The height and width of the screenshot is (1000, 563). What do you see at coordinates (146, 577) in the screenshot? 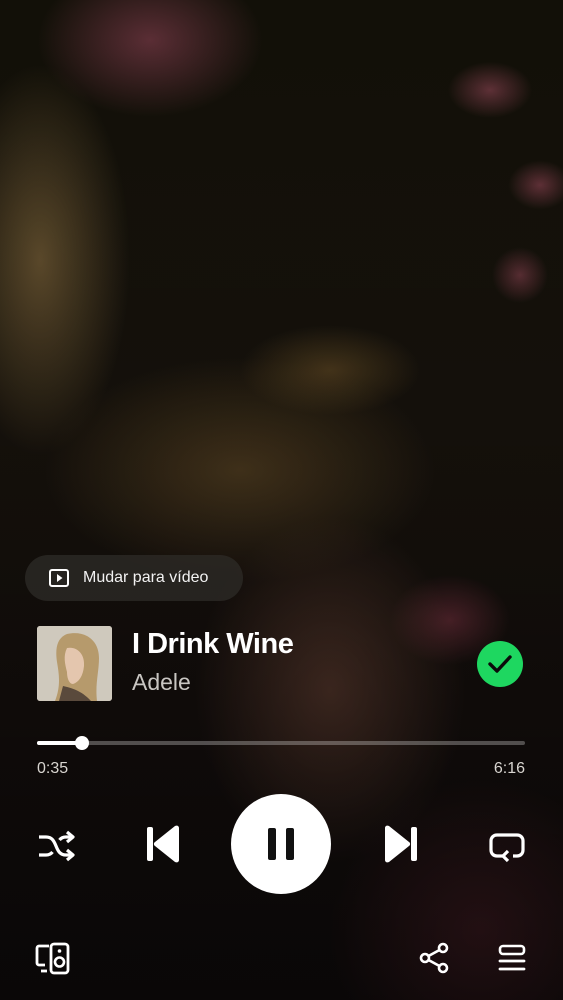
I see `switch-to-video-label: Mudar para vídeo` at bounding box center [146, 577].